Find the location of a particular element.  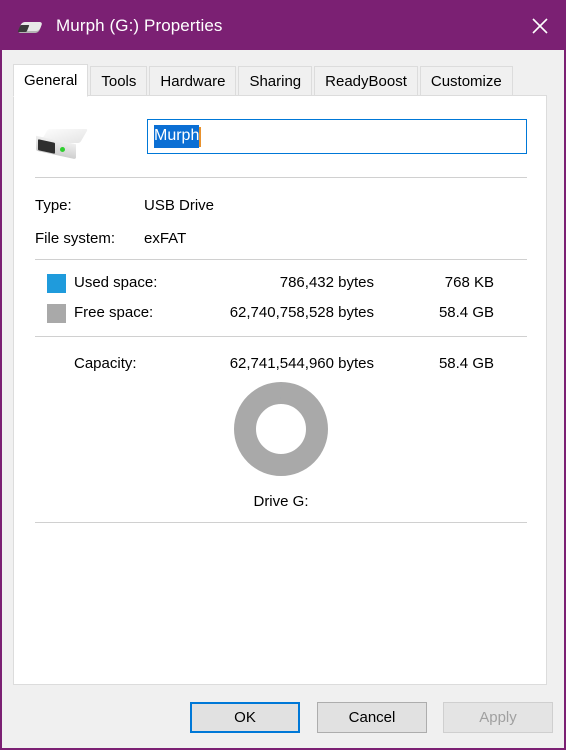

used-space-row: Used space: 786,432 bytes 768 KB is located at coordinates (281, 283).